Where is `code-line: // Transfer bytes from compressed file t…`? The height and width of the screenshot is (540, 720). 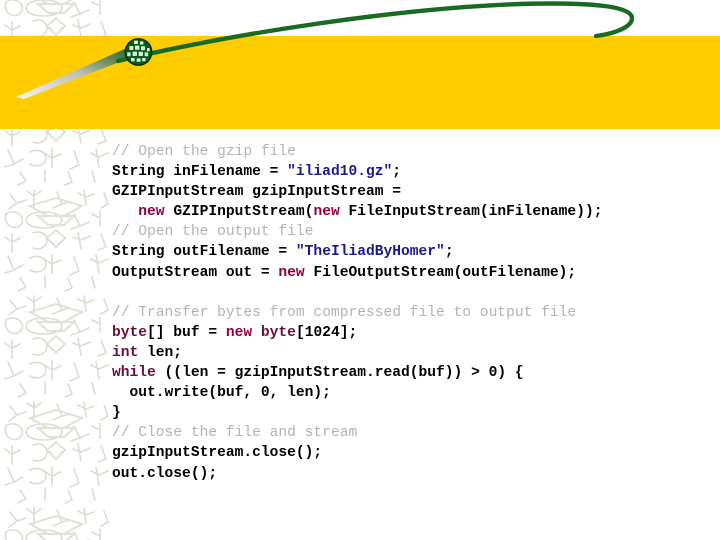 code-line: // Transfer bytes from compressed file t… is located at coordinates (412, 313).